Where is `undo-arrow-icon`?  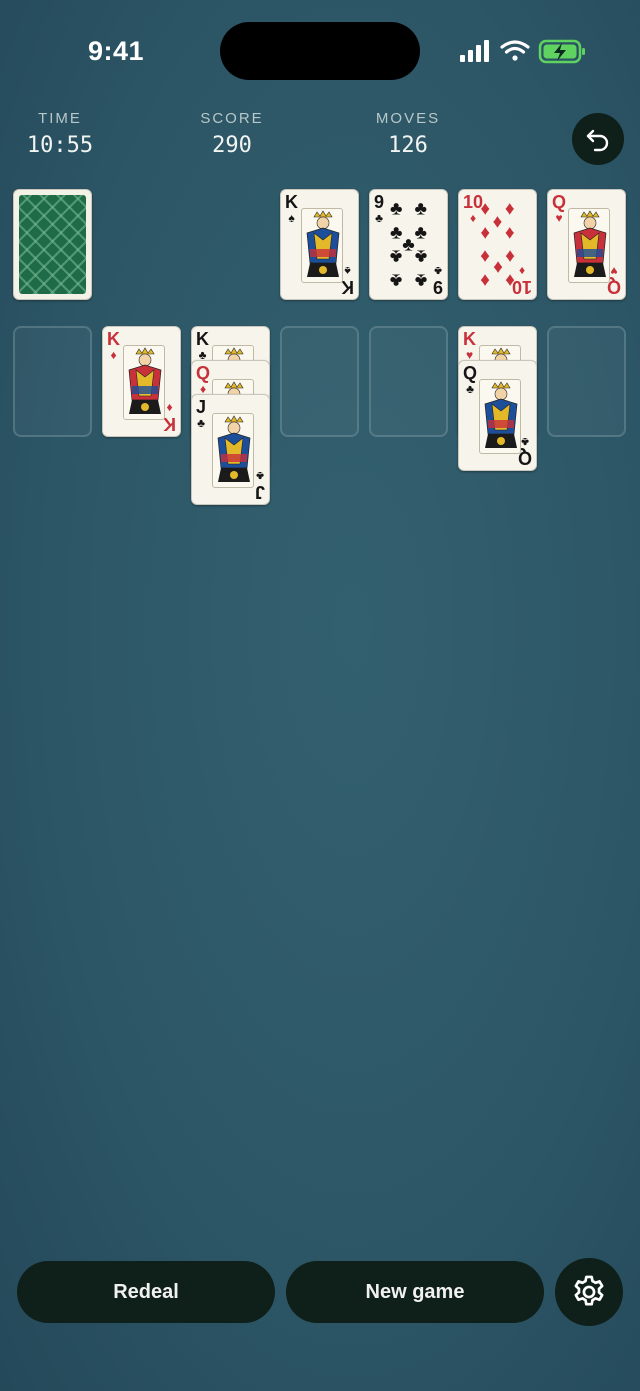 undo-arrow-icon is located at coordinates (597, 140).